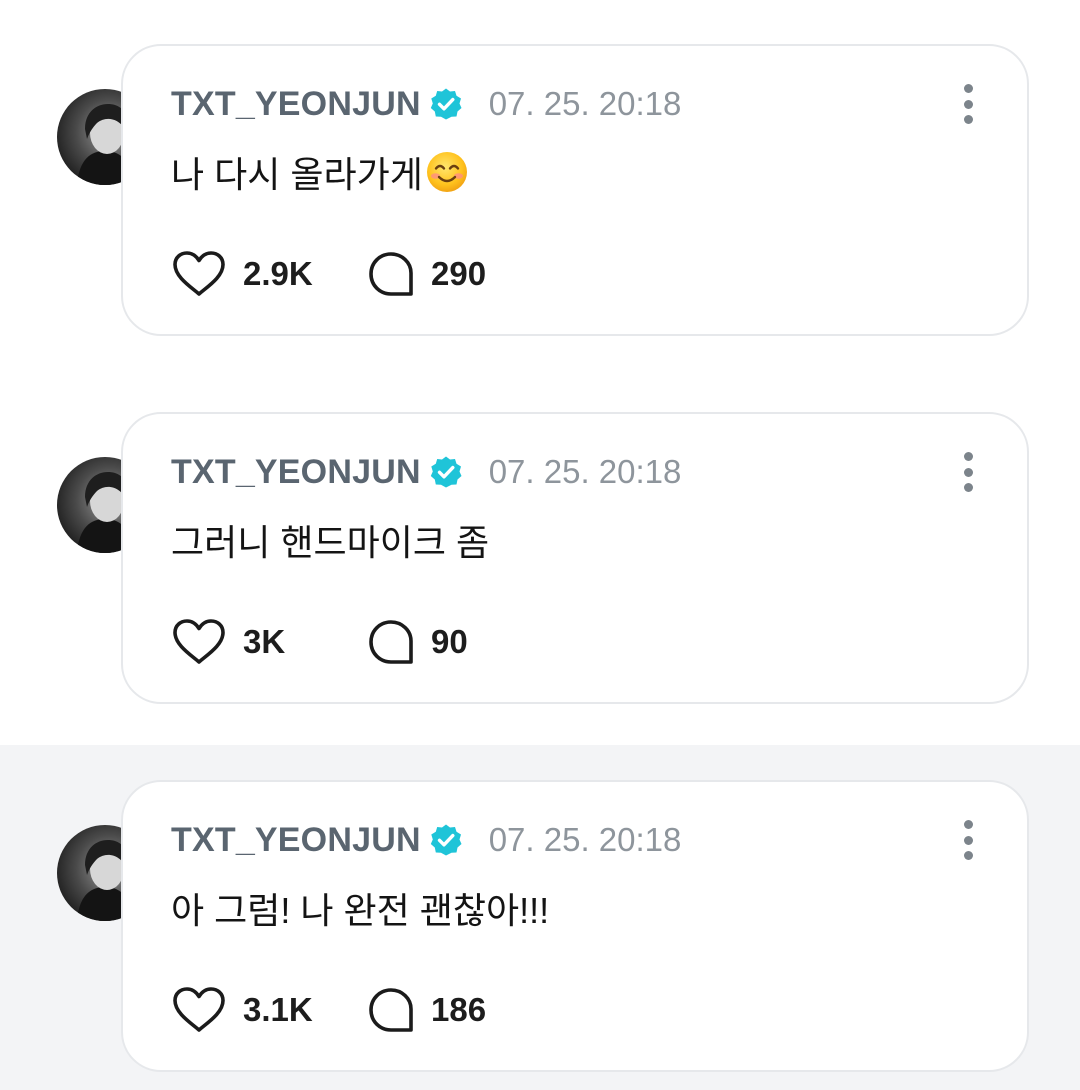 The height and width of the screenshot is (1090, 1080). I want to click on comment-count: 90, so click(449, 641).